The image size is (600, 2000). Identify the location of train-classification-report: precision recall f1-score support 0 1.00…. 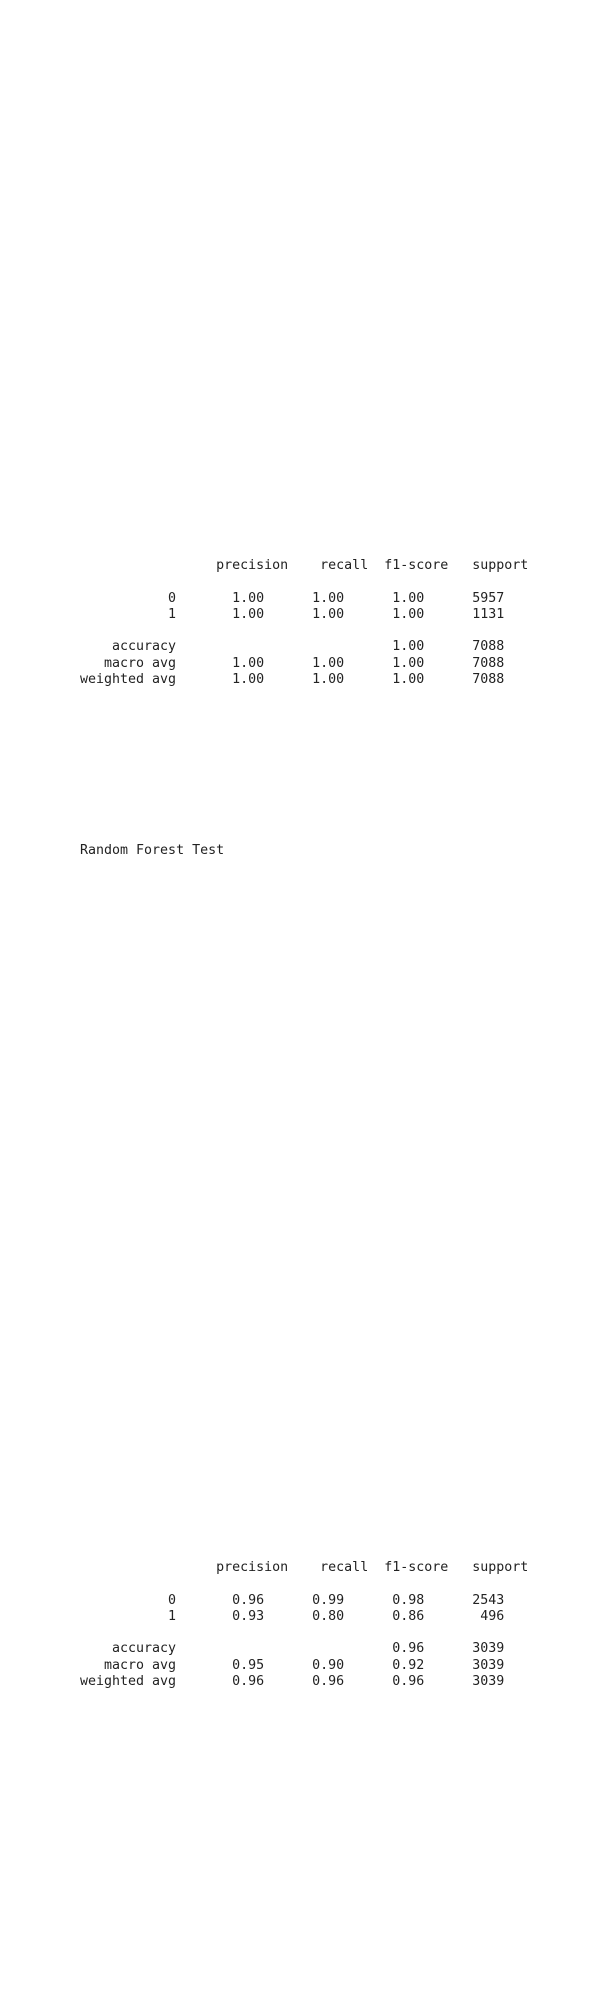
(304, 622).